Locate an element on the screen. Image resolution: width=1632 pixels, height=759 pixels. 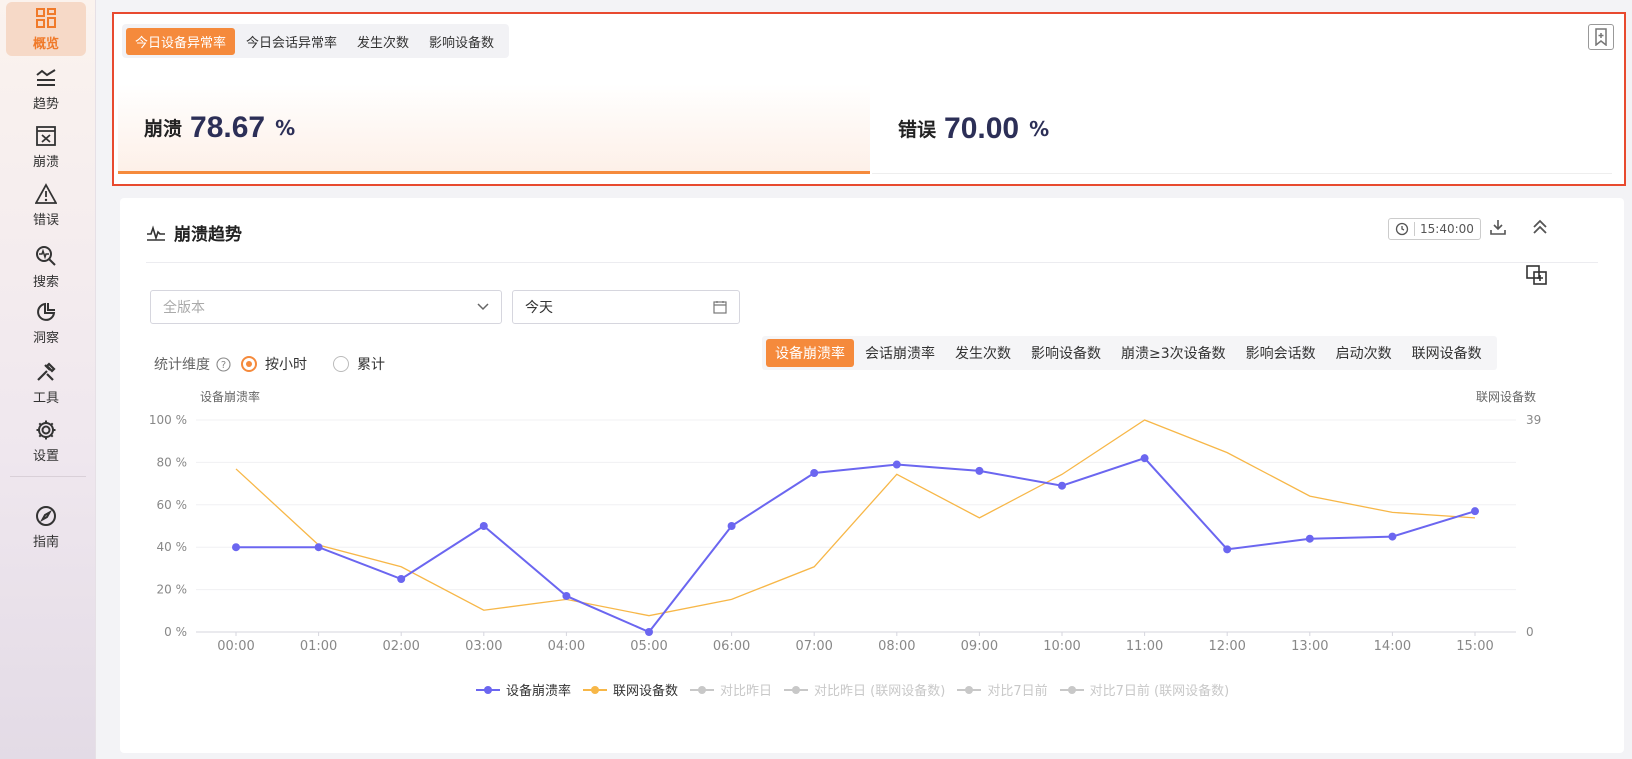
overview-tabs: 今日设备异常率 今日会话异常率 发生次数 影响设备数 is located at coordinates (316, 41).